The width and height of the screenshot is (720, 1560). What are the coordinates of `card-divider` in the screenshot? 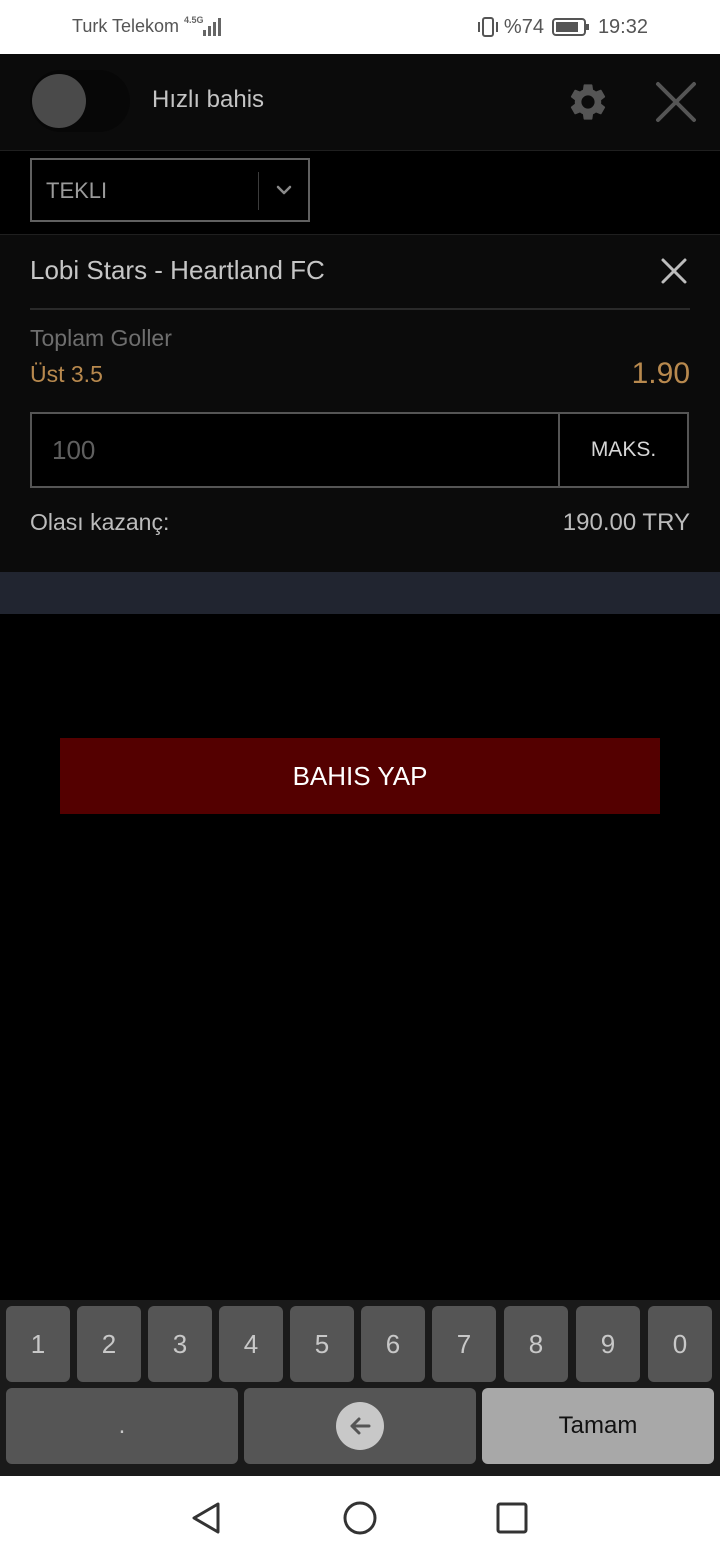 It's located at (360, 309).